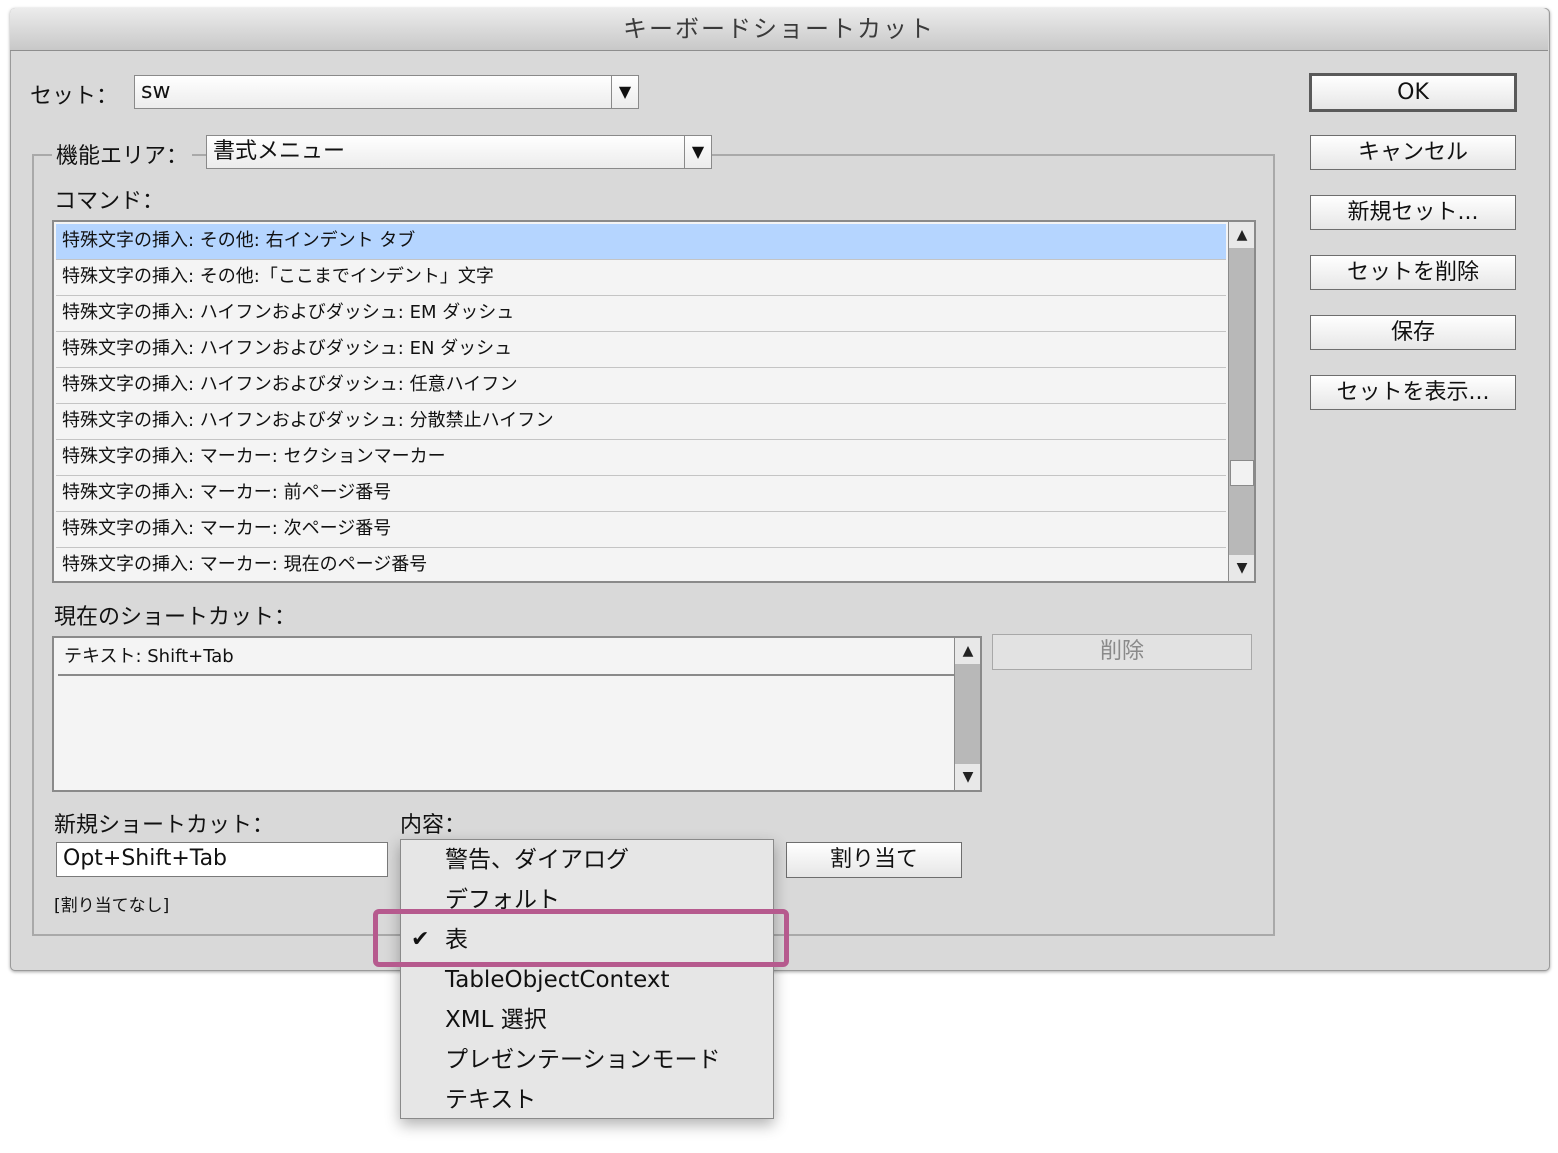  Describe the element at coordinates (506, 658) in the screenshot. I see `list-item: テキスト: Shift+Tab` at that location.